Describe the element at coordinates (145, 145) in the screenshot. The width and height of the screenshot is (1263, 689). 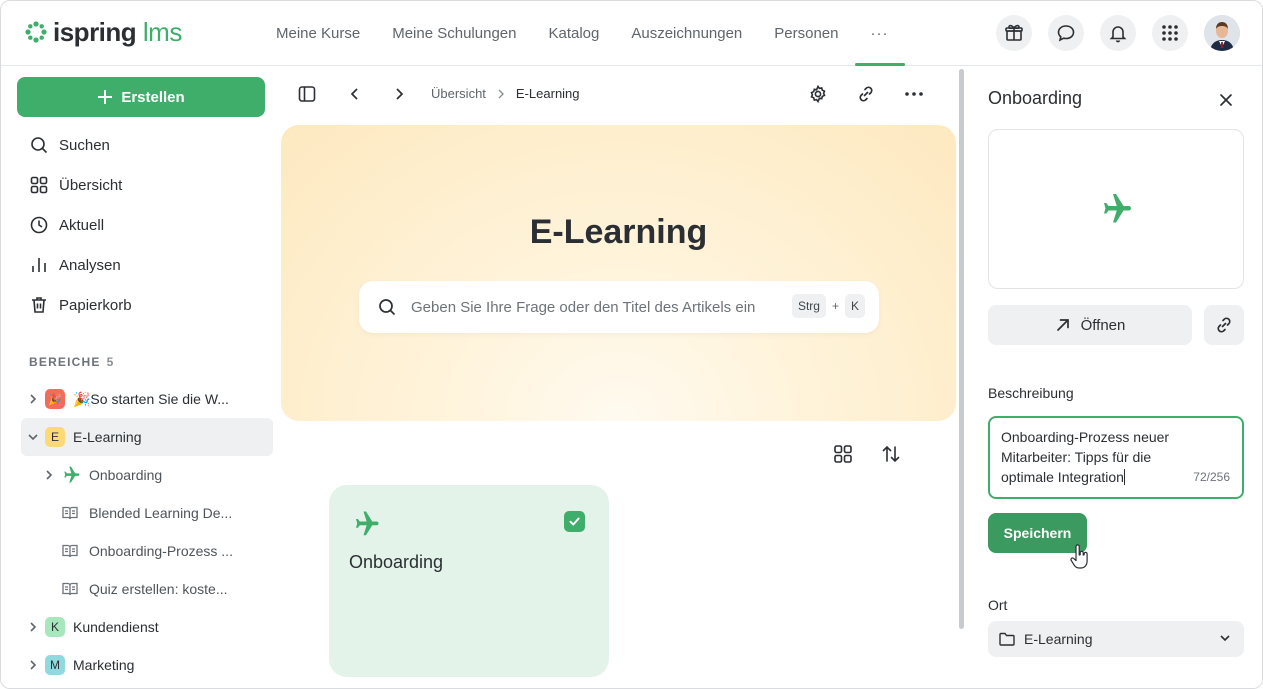
I see `sidebar-item-search: Suchen` at that location.